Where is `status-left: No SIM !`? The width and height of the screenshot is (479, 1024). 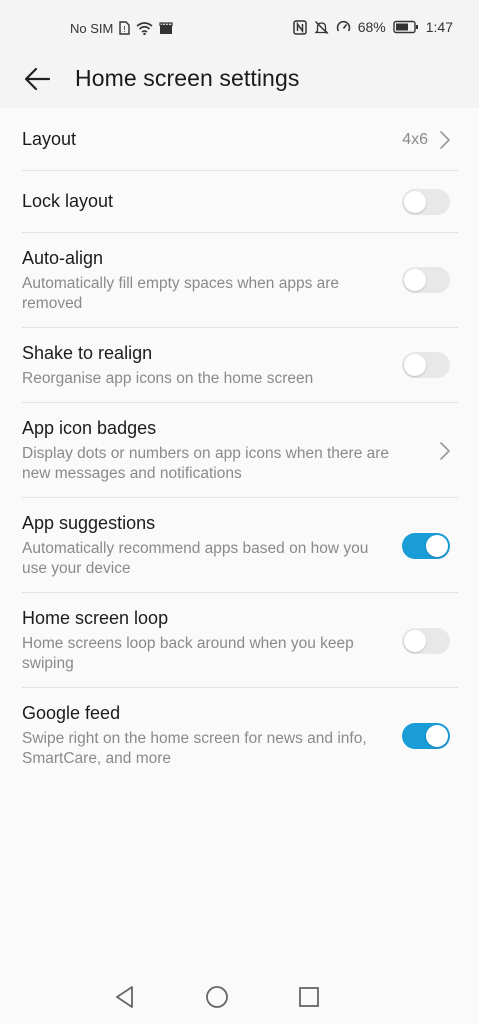
status-left: No SIM ! is located at coordinates (121, 28).